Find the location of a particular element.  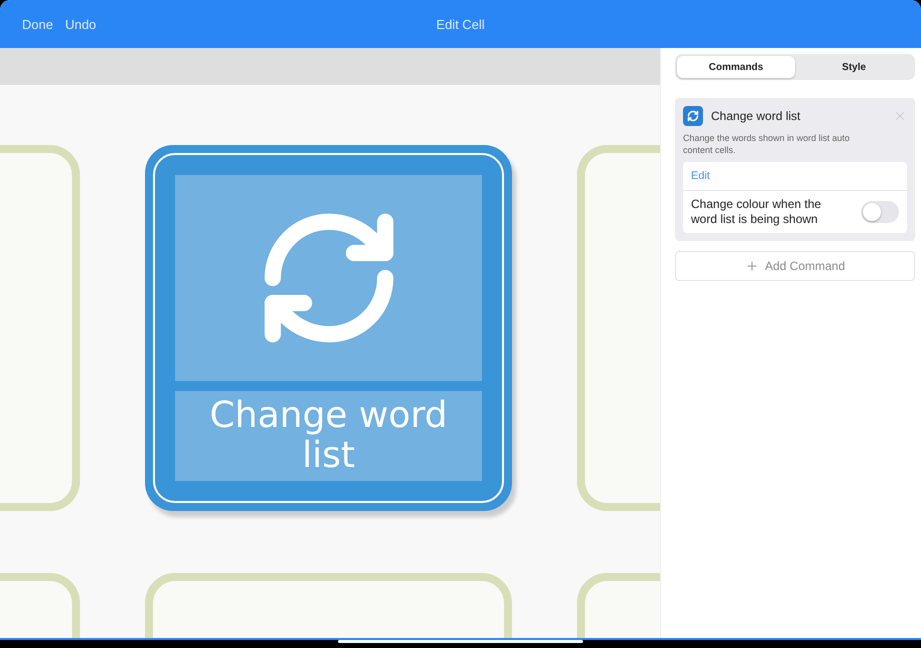

plus-icon is located at coordinates (751, 266).